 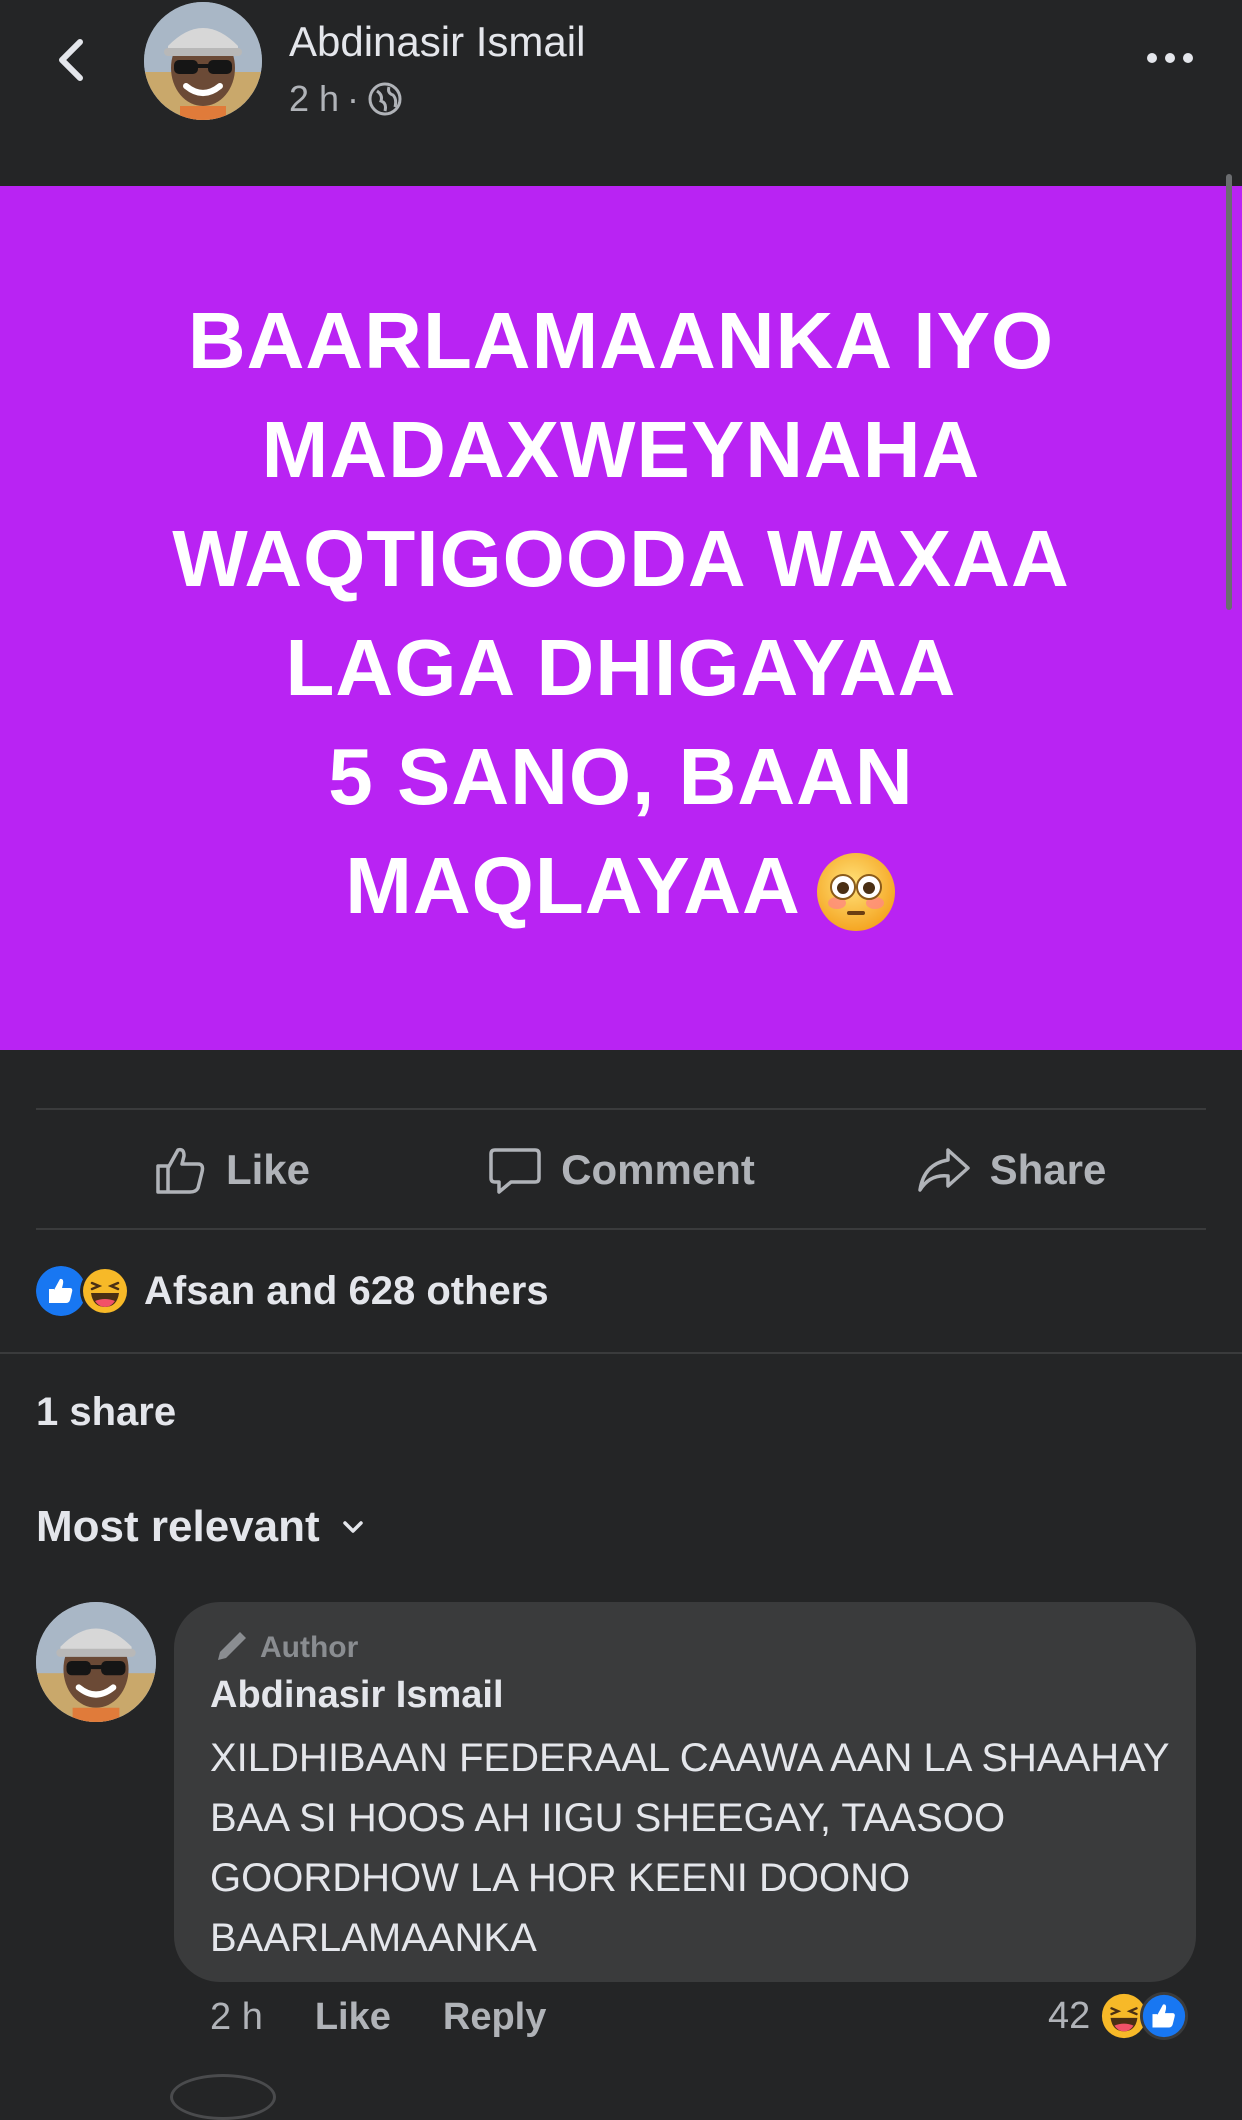 I want to click on comment-reactions: 42, so click(x=1118, y=2016).